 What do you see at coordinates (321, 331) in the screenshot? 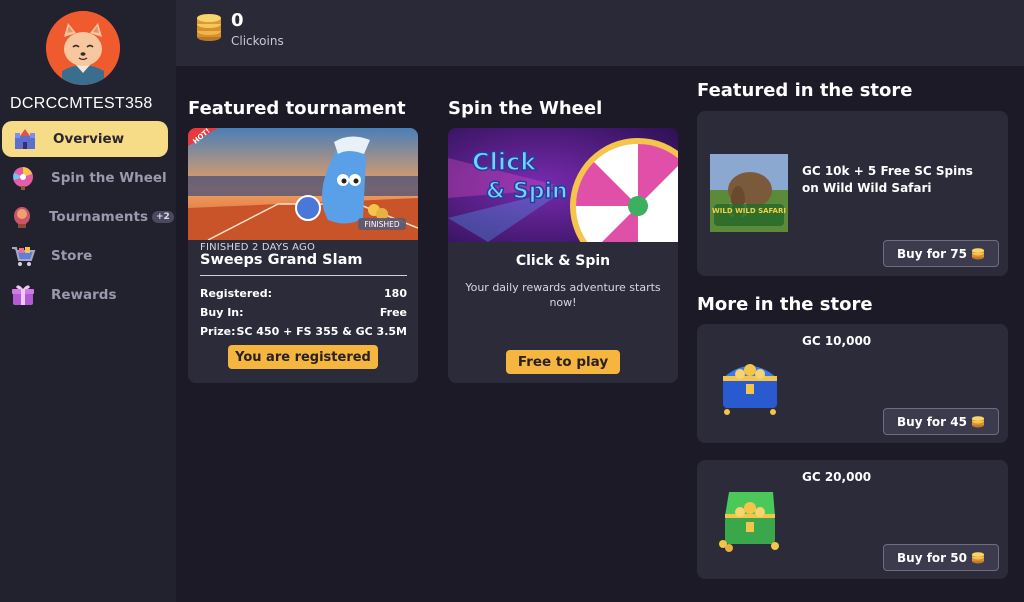
I see `prize-value: SC 450 + FS 355 & GC 3.5M` at bounding box center [321, 331].